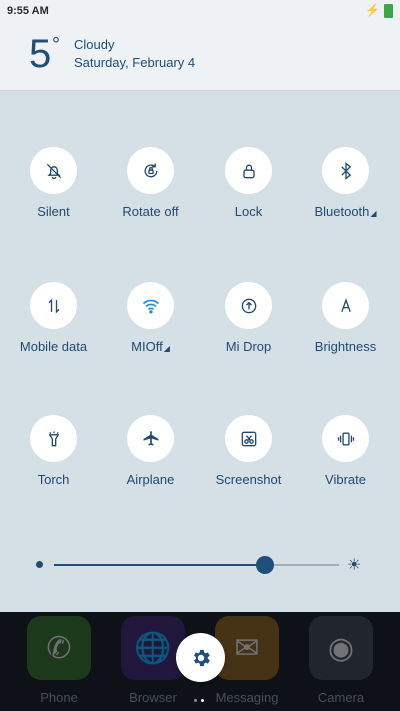  What do you see at coordinates (345, 211) in the screenshot?
I see `toggle-label: Bluetooth◢` at bounding box center [345, 211].